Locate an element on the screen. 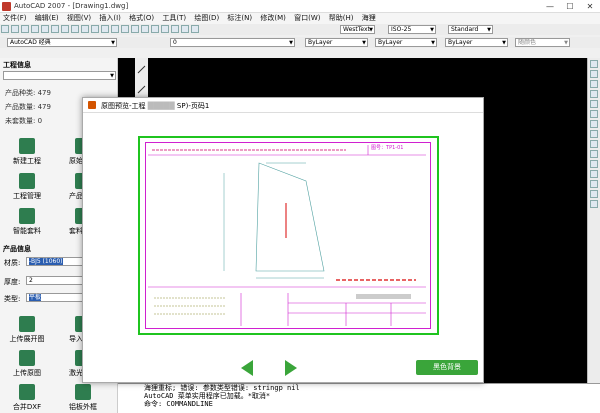 The height and width of the screenshot is (413, 600). pan-icon is located at coordinates (125, 29).